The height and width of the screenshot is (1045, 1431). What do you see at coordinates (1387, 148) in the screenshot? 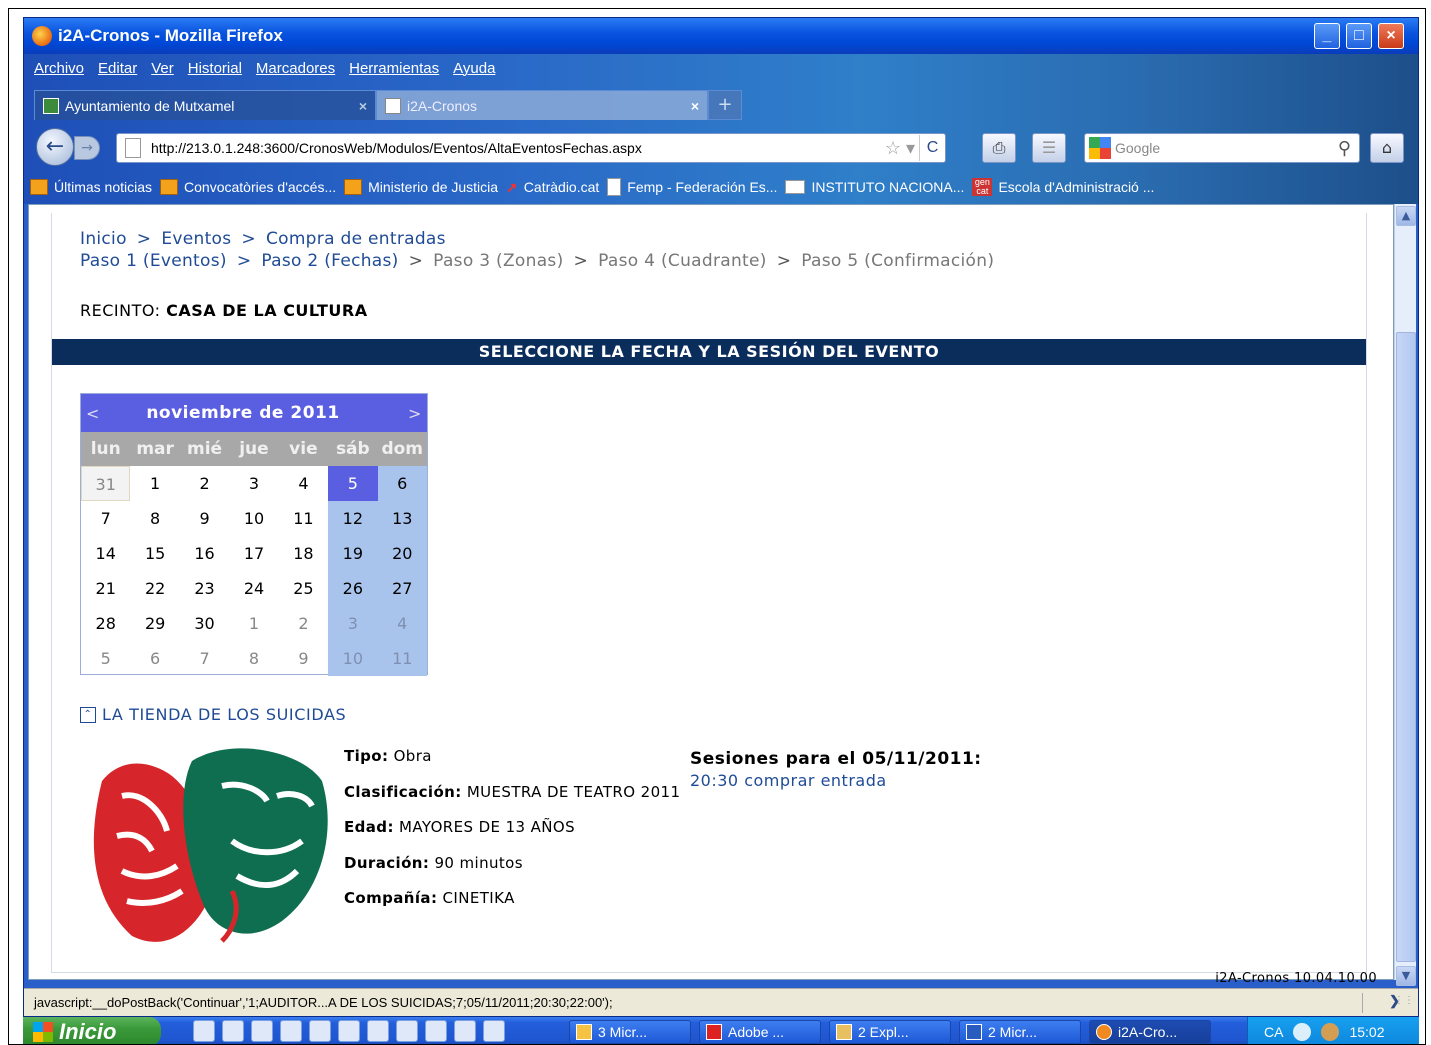
I see `home-button: ⌂` at bounding box center [1387, 148].